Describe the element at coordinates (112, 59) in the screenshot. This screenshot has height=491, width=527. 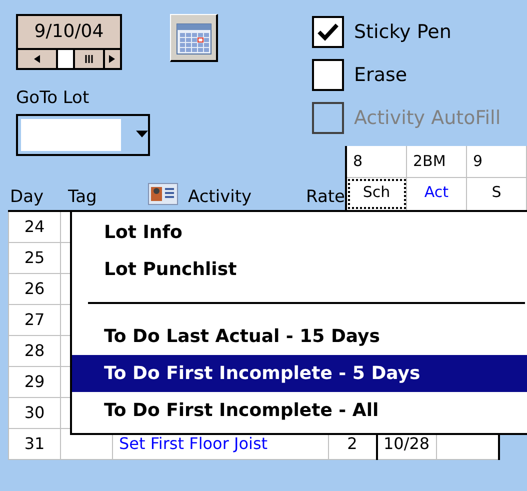
I see `right-arrow-icon` at that location.